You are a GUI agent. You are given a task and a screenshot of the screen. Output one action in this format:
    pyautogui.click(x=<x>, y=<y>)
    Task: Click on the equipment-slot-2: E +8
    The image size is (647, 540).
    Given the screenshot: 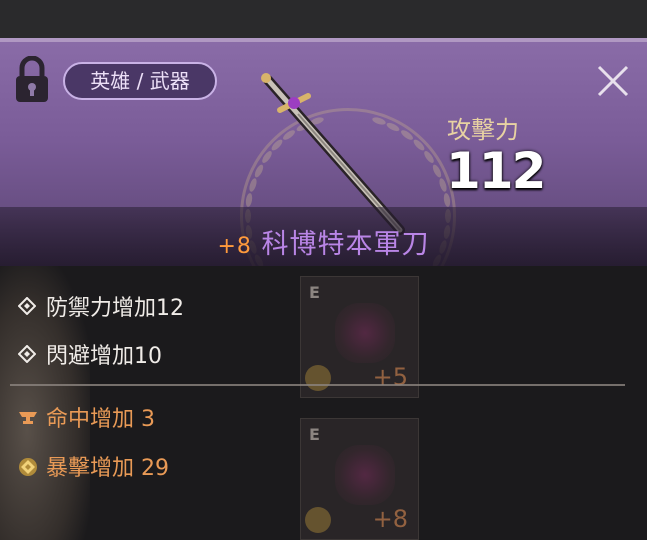 What is the action you would take?
    pyautogui.click(x=359, y=479)
    